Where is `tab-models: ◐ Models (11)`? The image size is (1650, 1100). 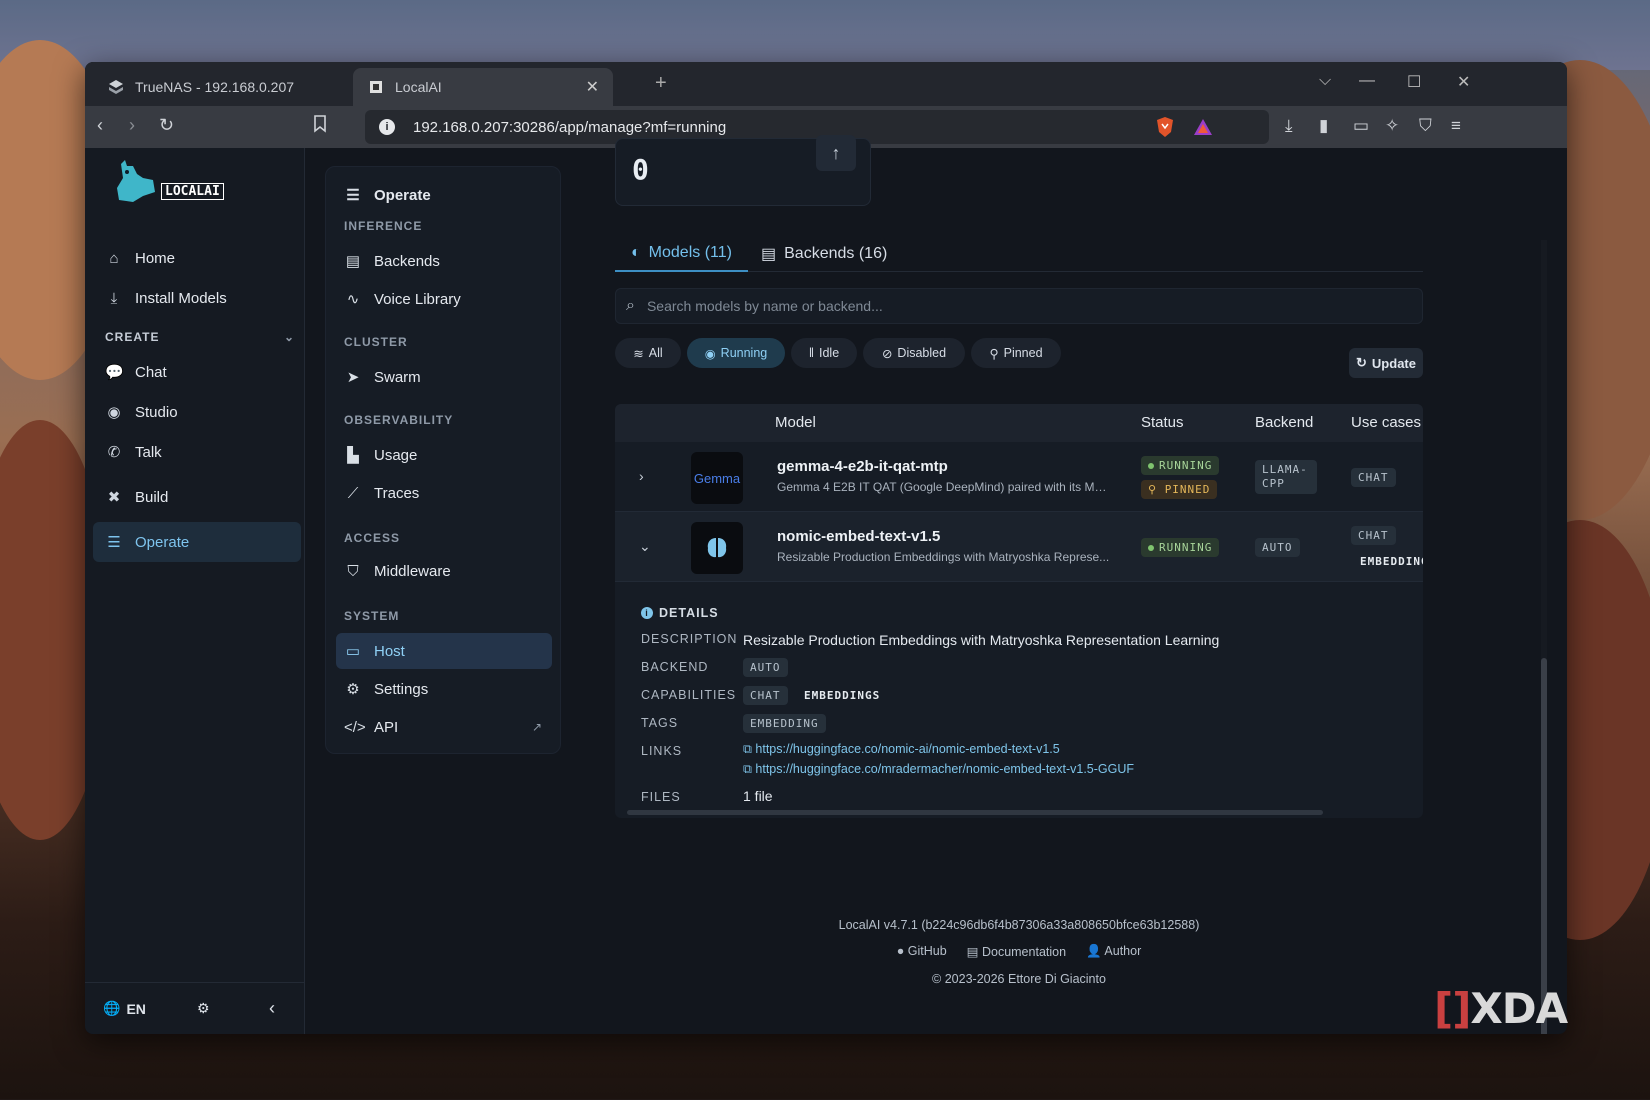 tab-models: ◐ Models (11) is located at coordinates (681, 254).